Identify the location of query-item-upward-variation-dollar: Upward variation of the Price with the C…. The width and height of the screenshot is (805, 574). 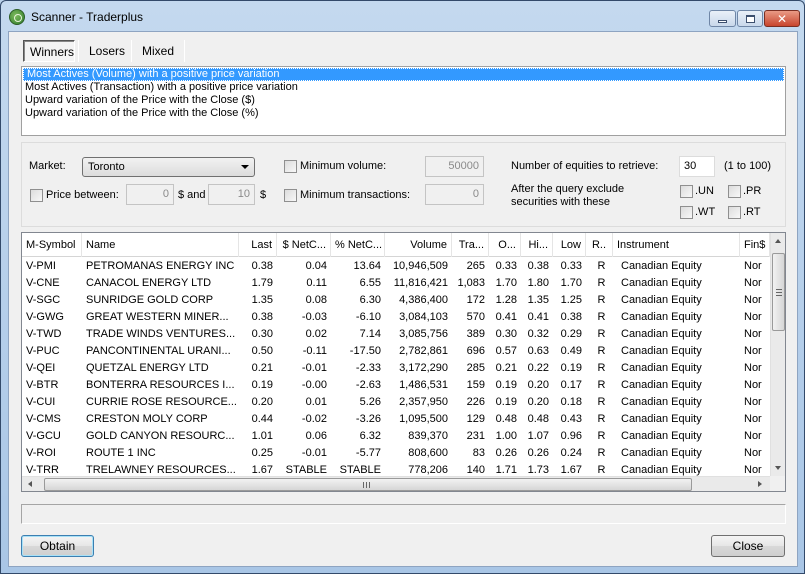
(403, 100).